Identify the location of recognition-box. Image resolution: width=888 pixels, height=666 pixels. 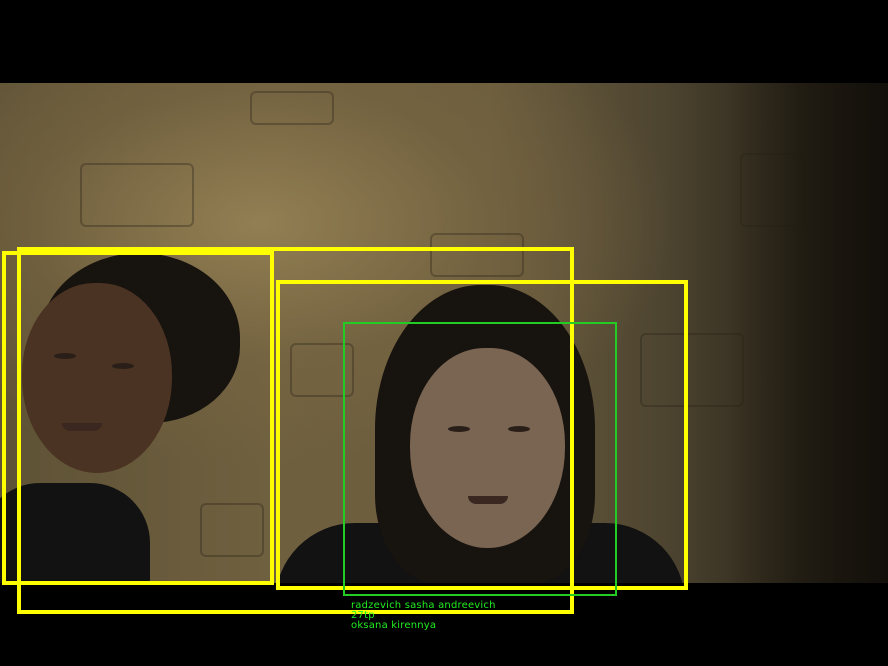
(480, 459).